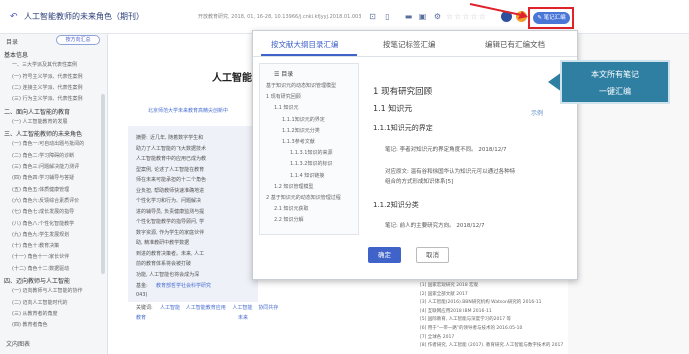 The width and height of the screenshot is (689, 354). Describe the element at coordinates (170, 211) in the screenshot. I see `abstract-line: 进的辅导员, 负责健康监测与提` at that location.